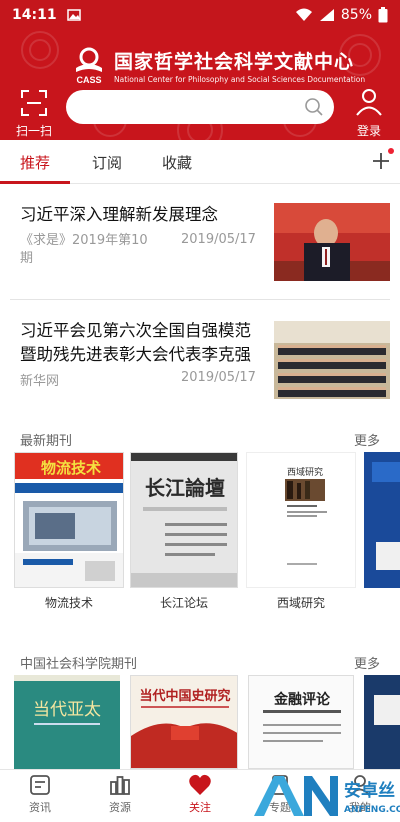 The height and width of the screenshot is (822, 400). Describe the element at coordinates (79, 664) in the screenshot. I see `section-title-cass: 中国社会科学院期刊` at that location.